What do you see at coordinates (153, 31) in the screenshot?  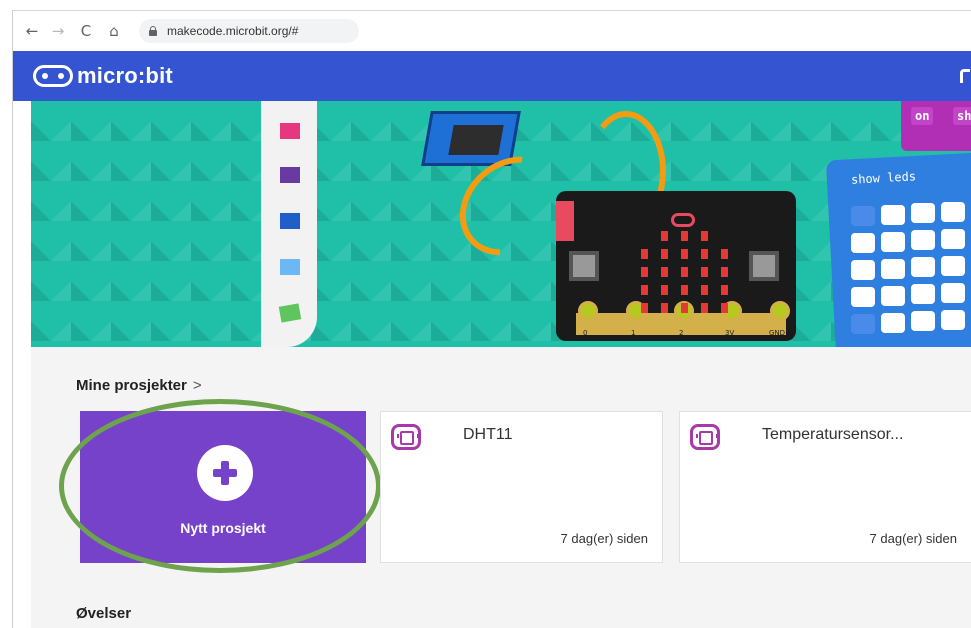 I see `lock-icon` at bounding box center [153, 31].